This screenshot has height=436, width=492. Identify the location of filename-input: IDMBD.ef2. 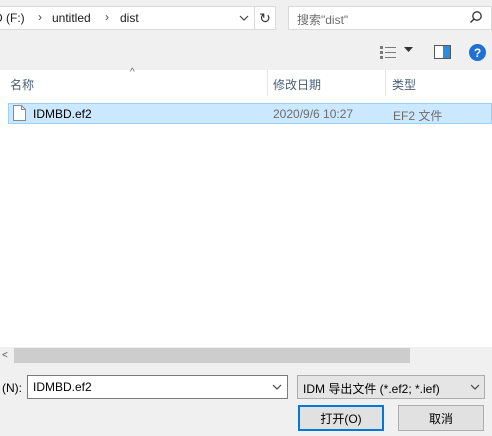
(157, 387).